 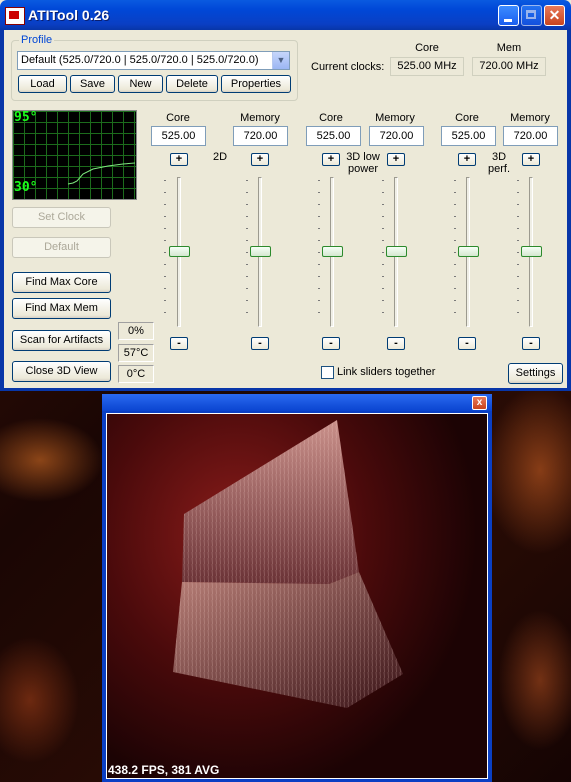 What do you see at coordinates (165, 252) in the screenshot?
I see `core-ticks-2d` at bounding box center [165, 252].